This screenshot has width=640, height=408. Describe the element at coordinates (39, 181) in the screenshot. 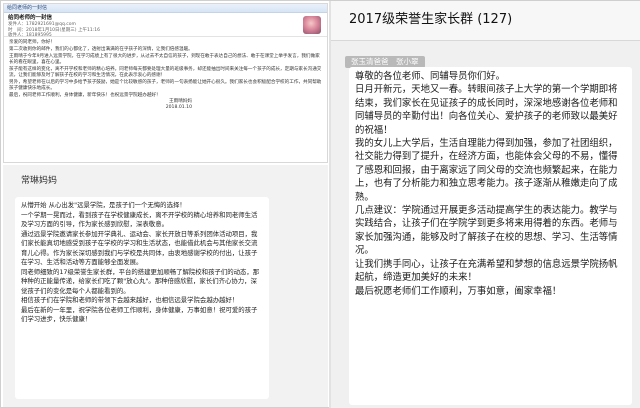

I see `contact-name: 常琳妈妈` at that location.